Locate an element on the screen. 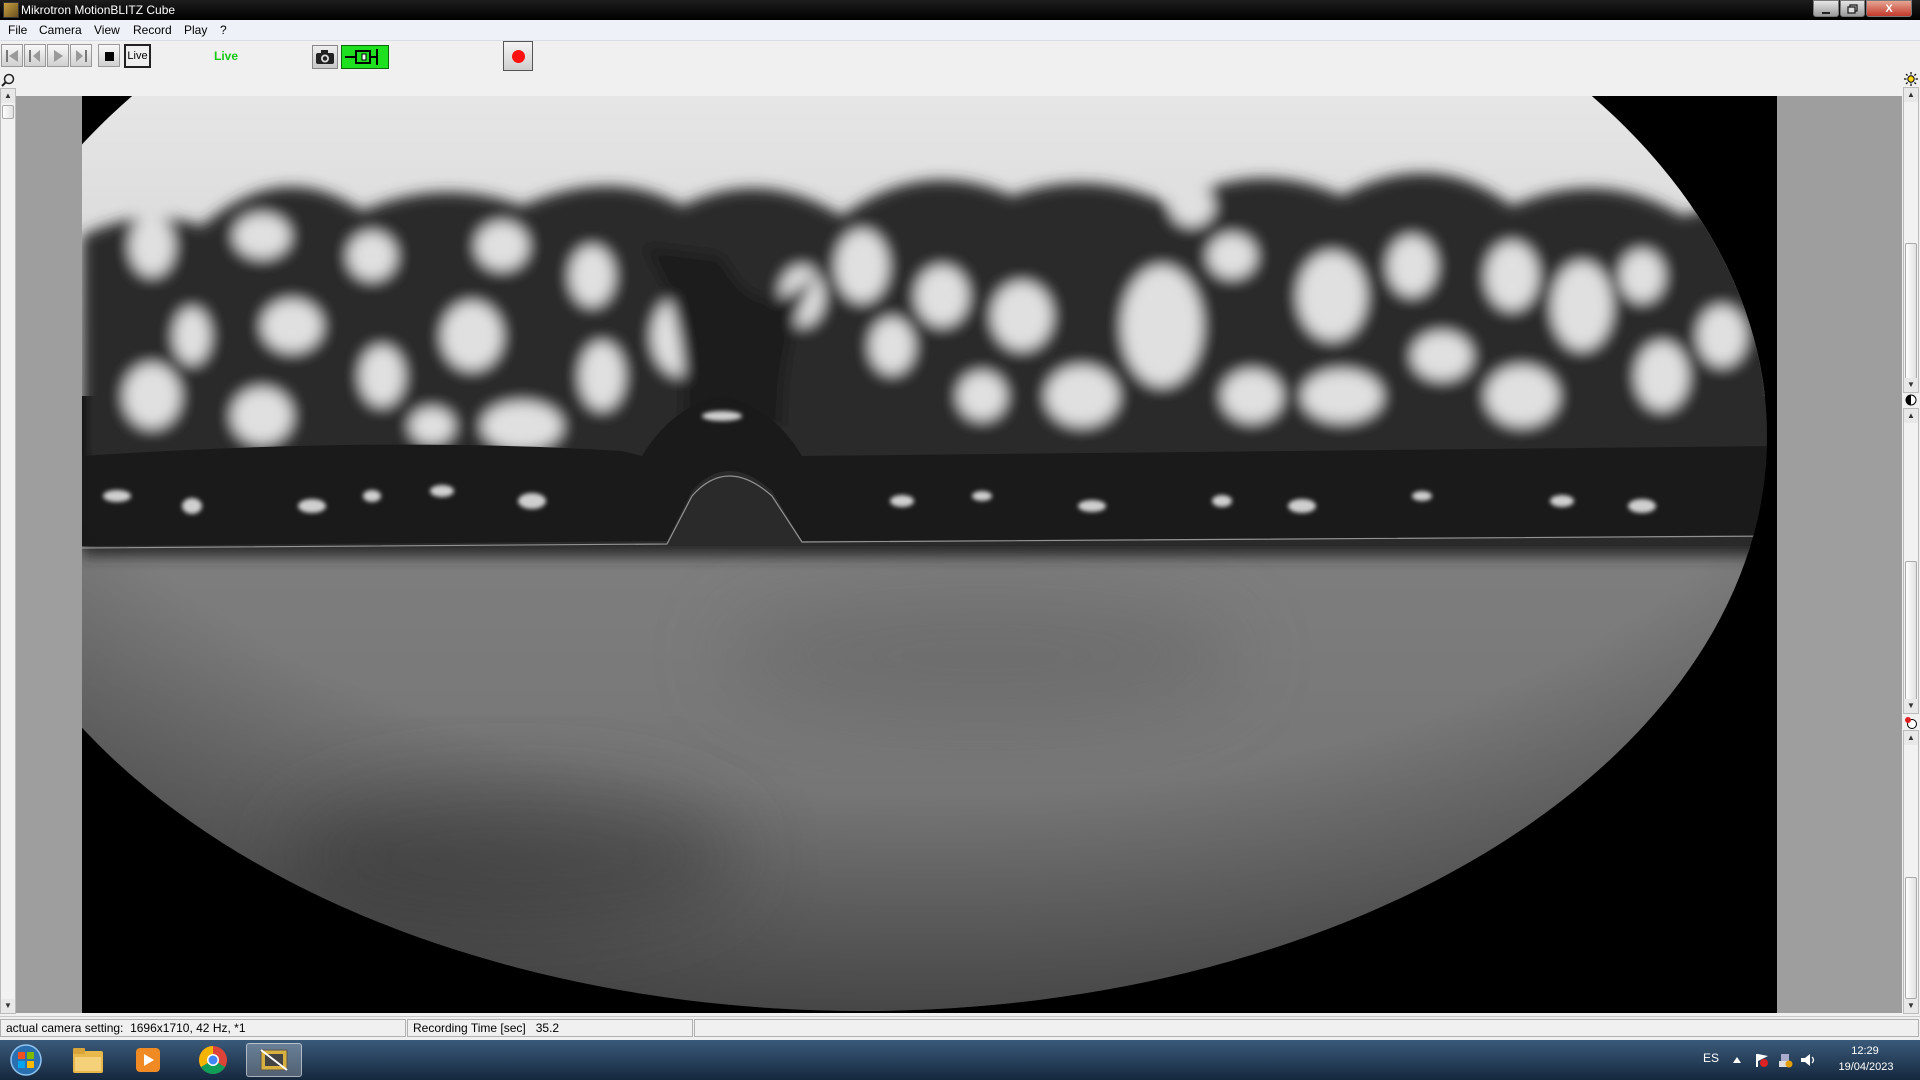 This screenshot has width=1920, height=1080. app-icon is located at coordinates (11, 10).